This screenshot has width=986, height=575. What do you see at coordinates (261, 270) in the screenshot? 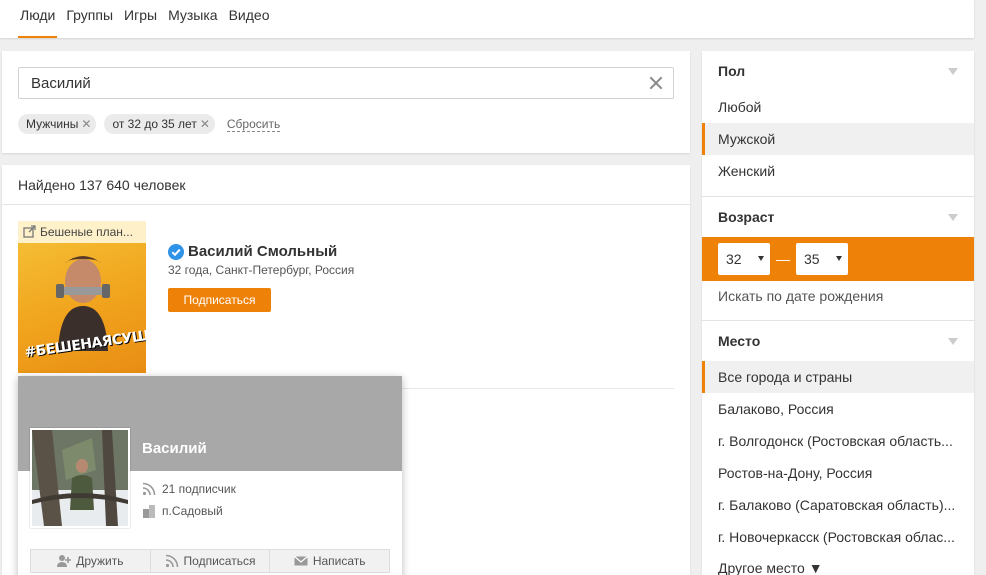
I see `result-meta: 32 года, Санкт-Петербург, Россия` at bounding box center [261, 270].